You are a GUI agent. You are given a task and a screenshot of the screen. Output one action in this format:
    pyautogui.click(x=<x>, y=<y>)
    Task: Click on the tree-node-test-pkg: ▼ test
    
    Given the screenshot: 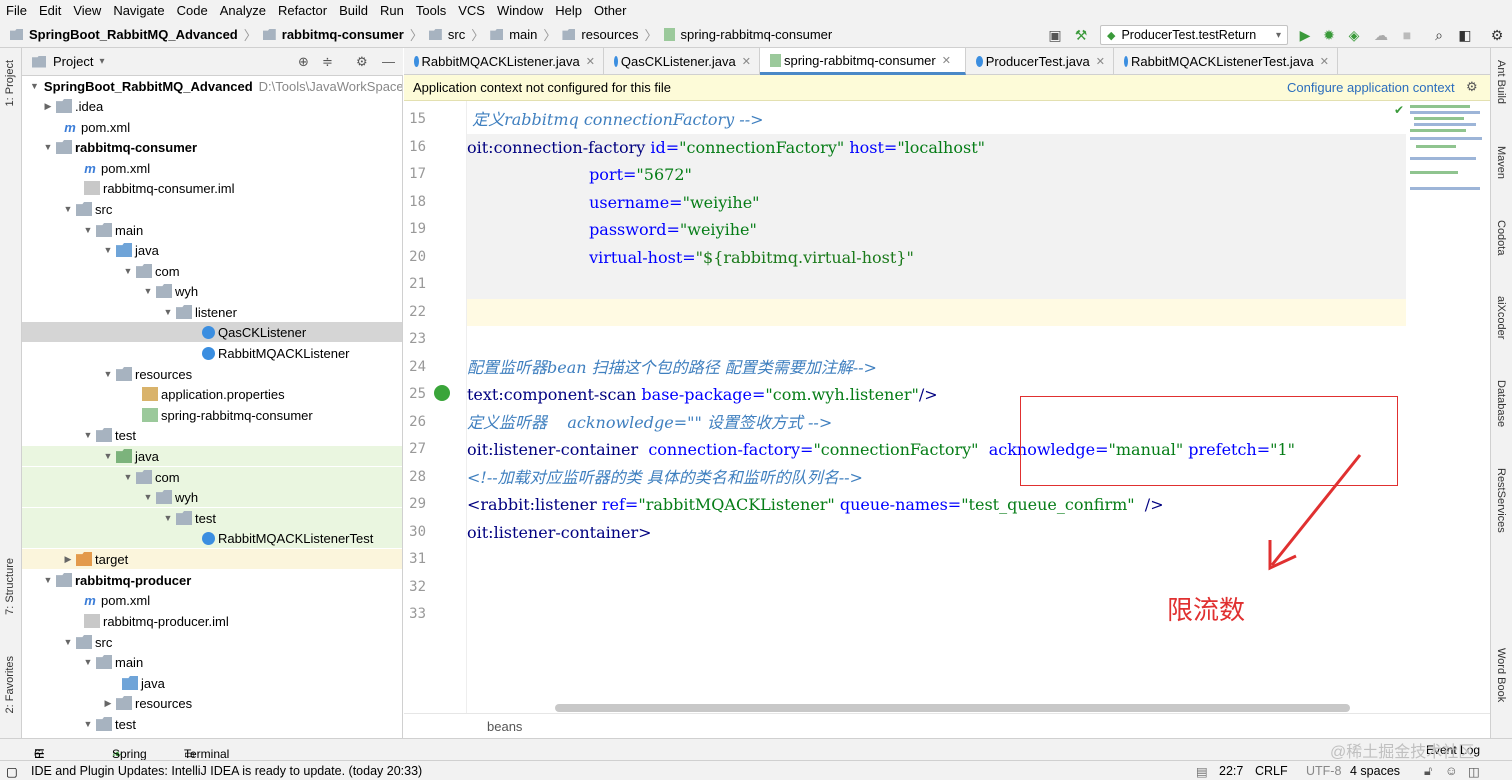 What is the action you would take?
    pyautogui.click(x=212, y=518)
    